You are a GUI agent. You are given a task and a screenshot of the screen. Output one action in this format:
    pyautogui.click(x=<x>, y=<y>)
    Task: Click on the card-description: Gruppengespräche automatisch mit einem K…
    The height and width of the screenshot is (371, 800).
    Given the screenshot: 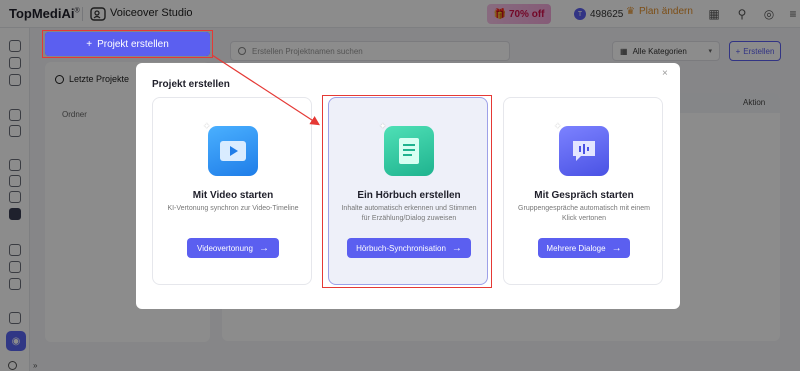 What is the action you would take?
    pyautogui.click(x=584, y=213)
    